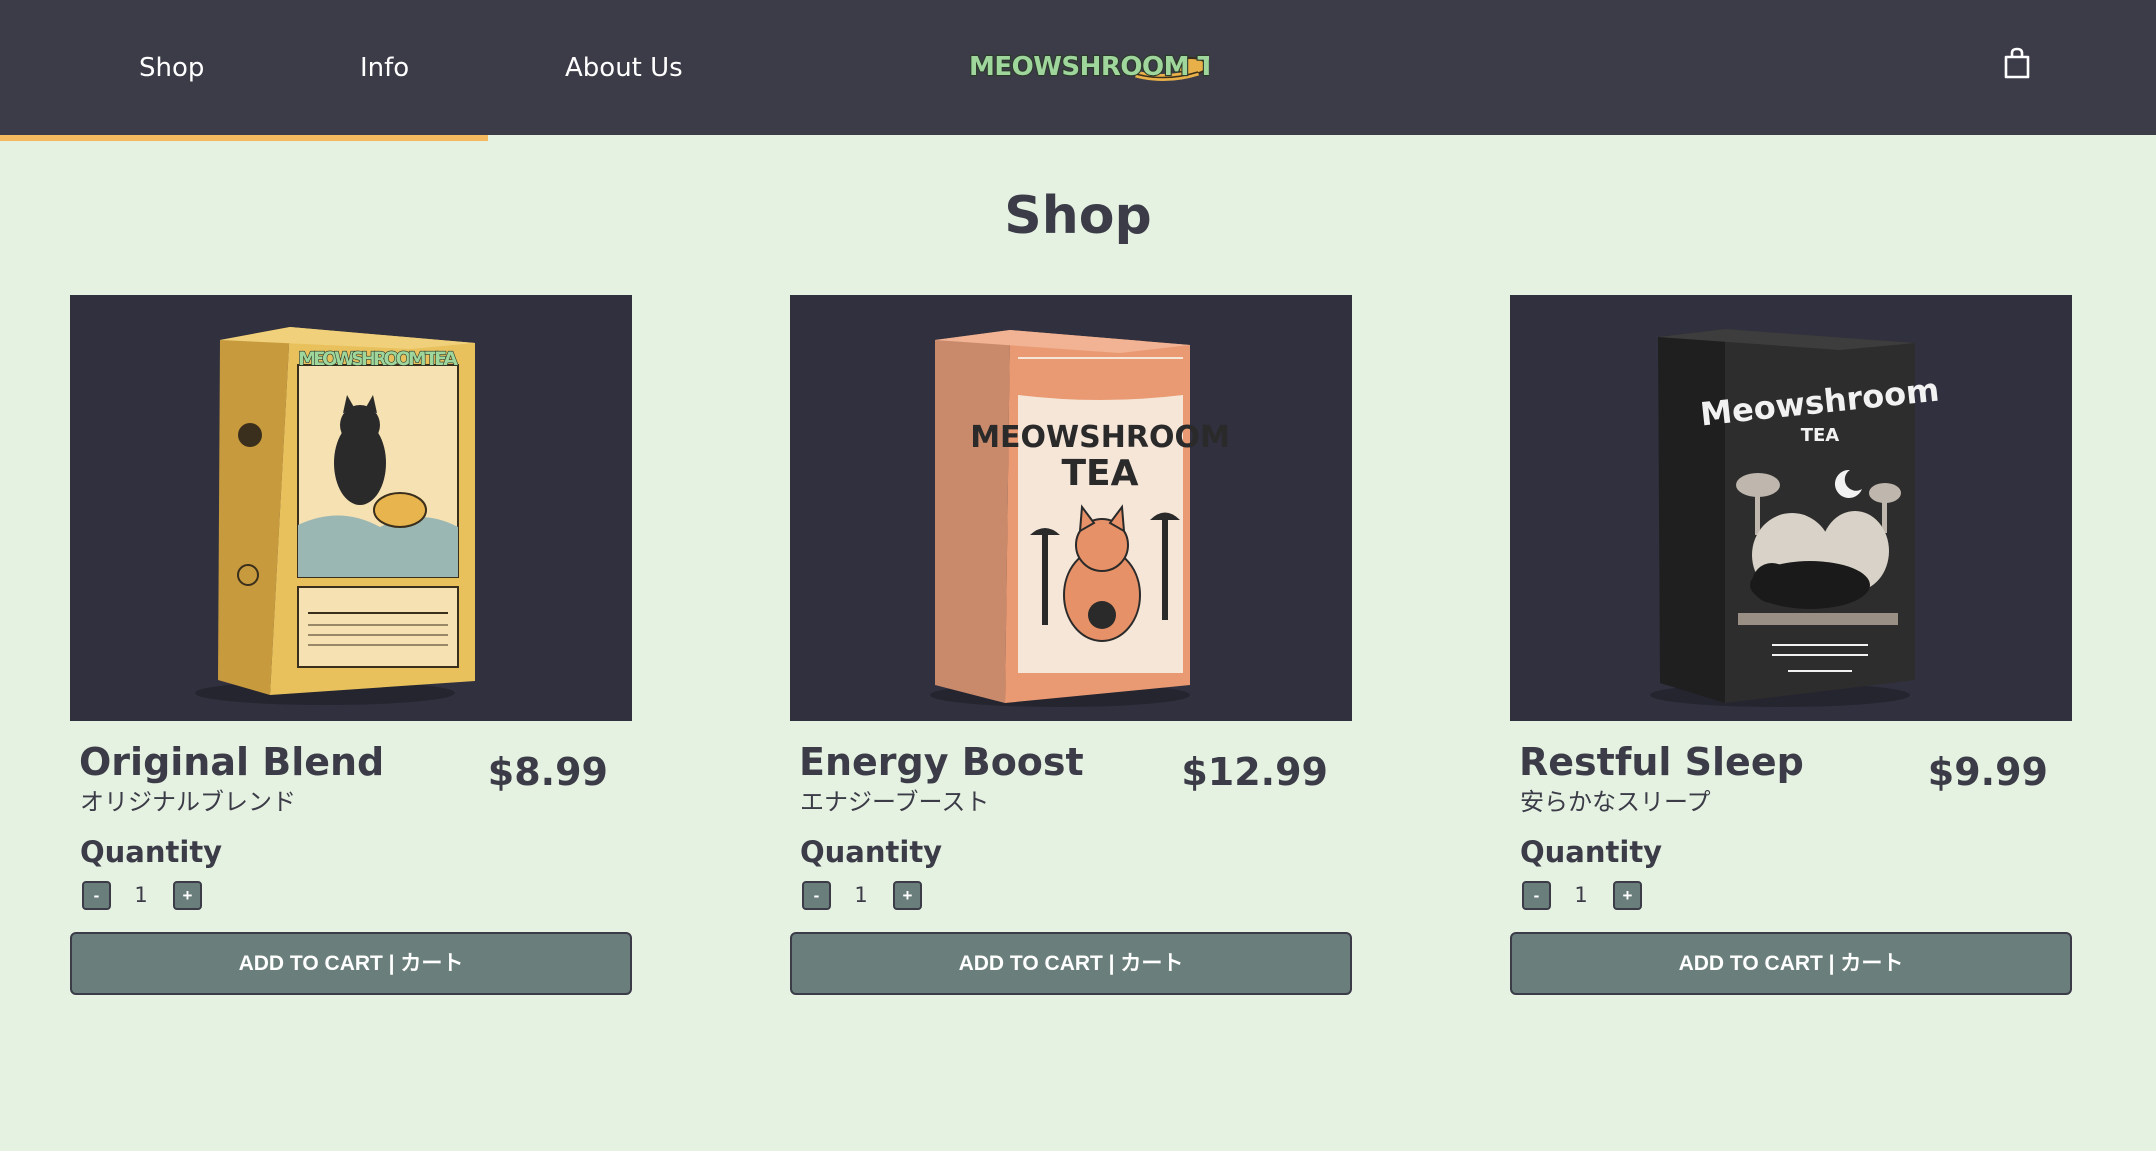 This screenshot has height=1151, width=2156. What do you see at coordinates (1987, 772) in the screenshot?
I see `product-price: $9.99` at bounding box center [1987, 772].